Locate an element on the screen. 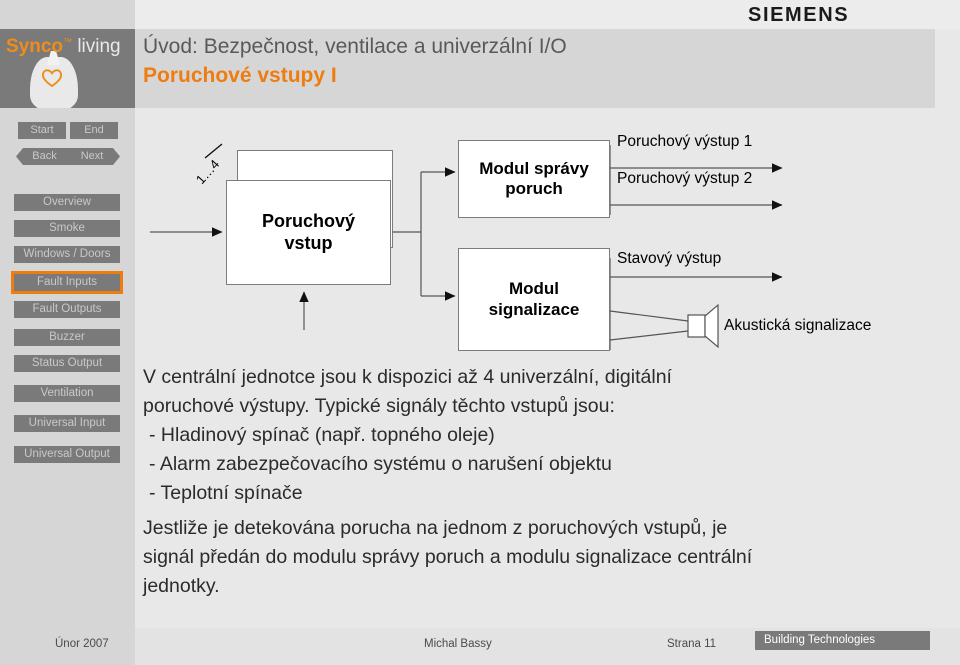 This screenshot has width=960, height=665. sidebar-item-universal-input: Universal Input is located at coordinates (67, 423).